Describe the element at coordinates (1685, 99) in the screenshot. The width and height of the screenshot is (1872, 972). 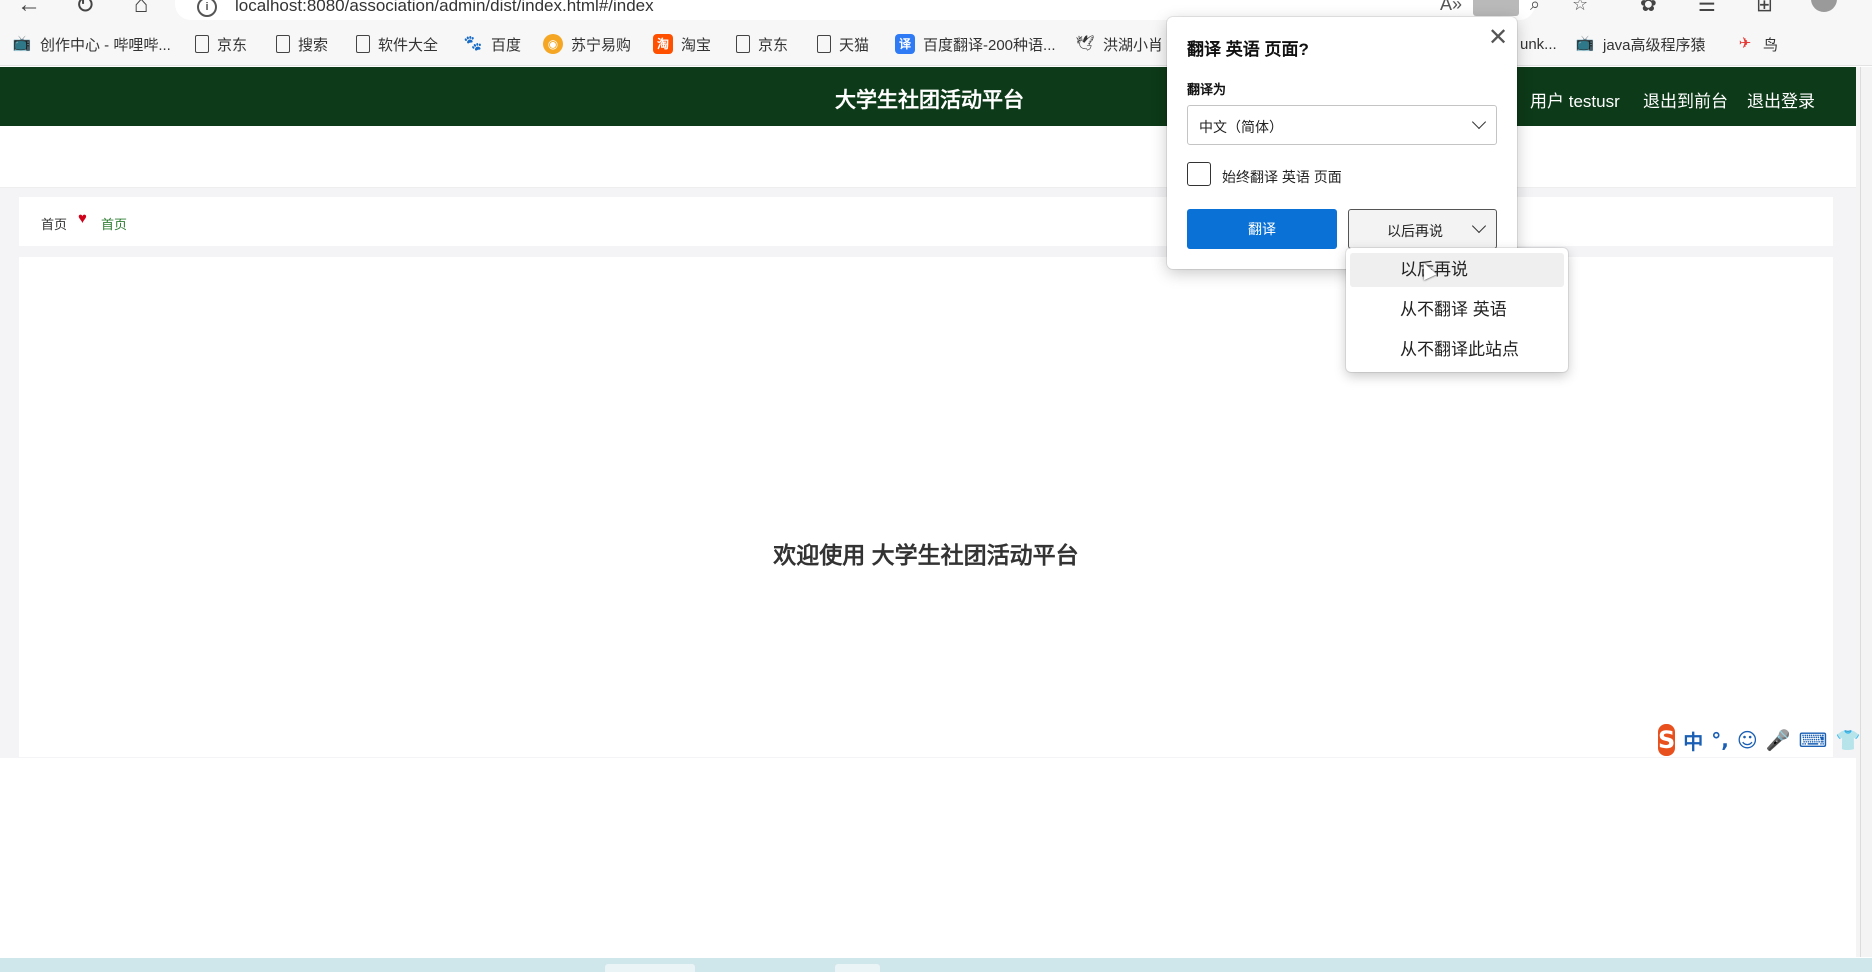
I see `exit-to-frontend-link: 退出到前台` at that location.